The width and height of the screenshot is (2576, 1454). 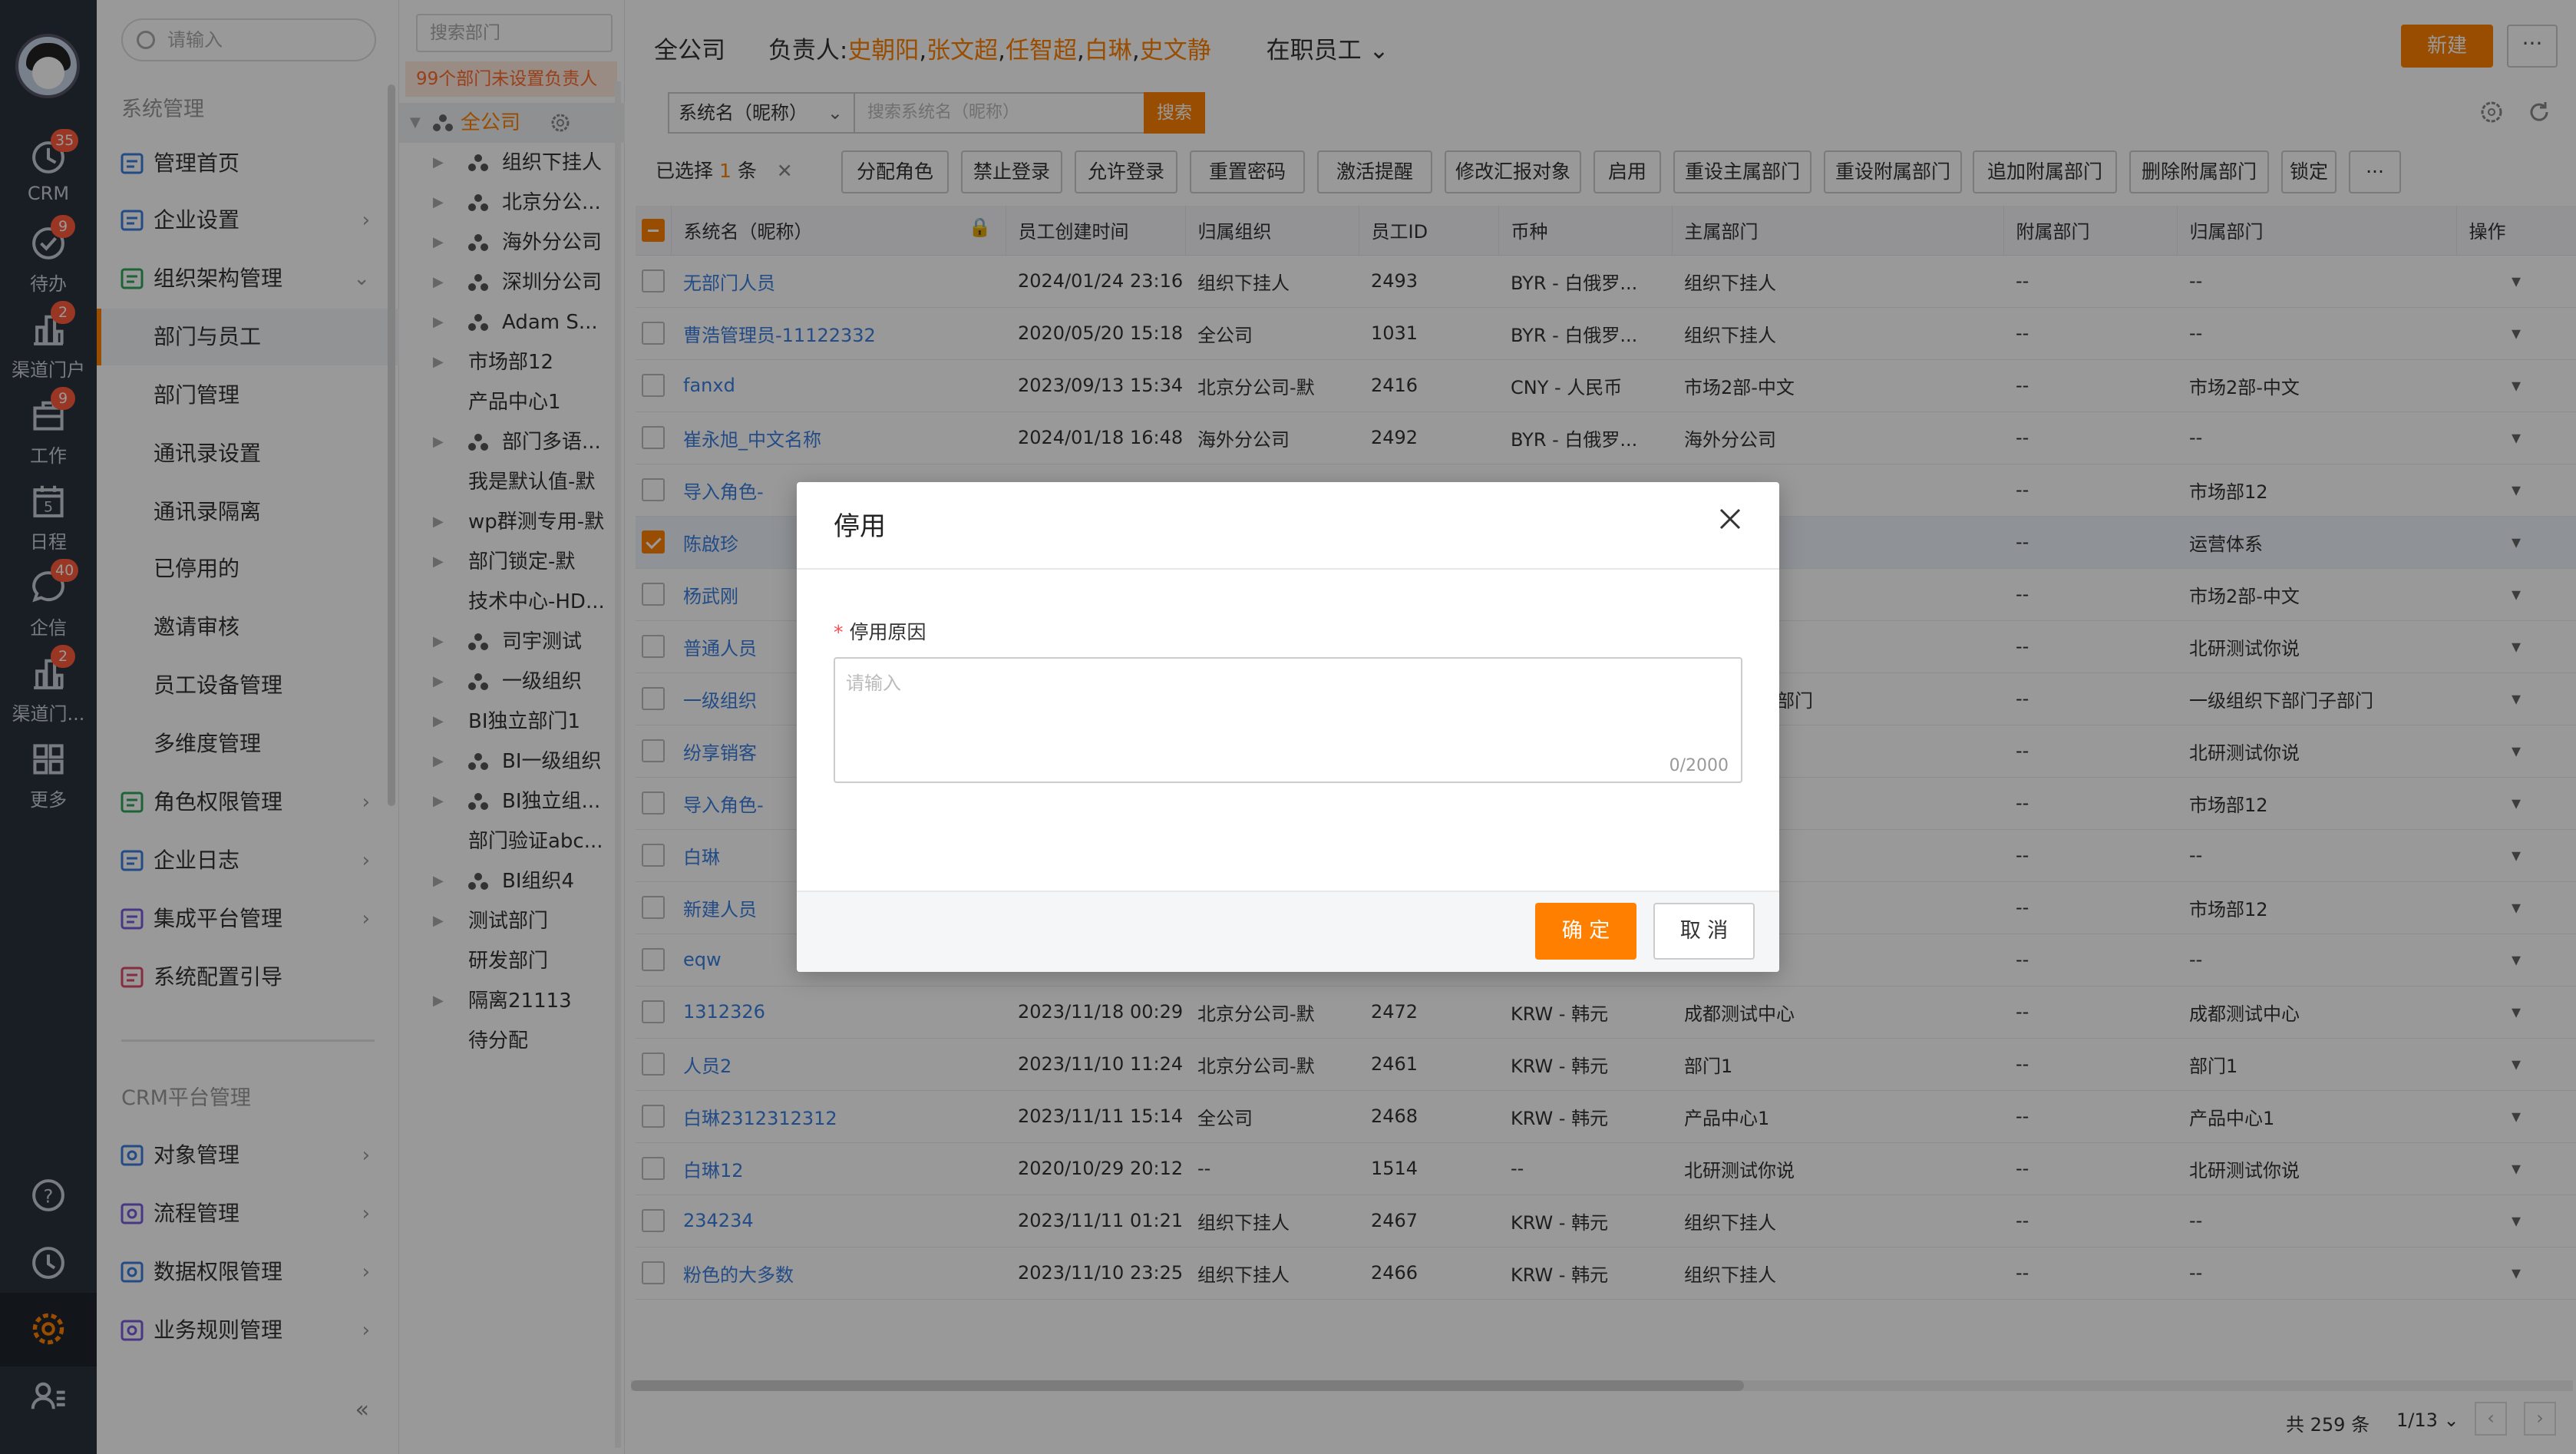 I want to click on cancel-button: 取 消, so click(x=1704, y=931).